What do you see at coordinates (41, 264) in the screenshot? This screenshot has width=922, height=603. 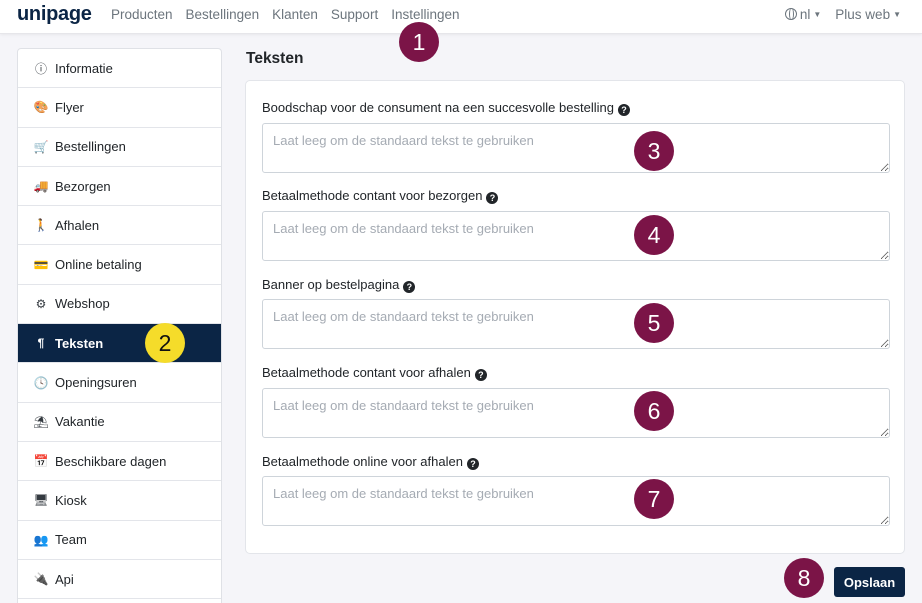 I see `credit-card-icon: 💳` at bounding box center [41, 264].